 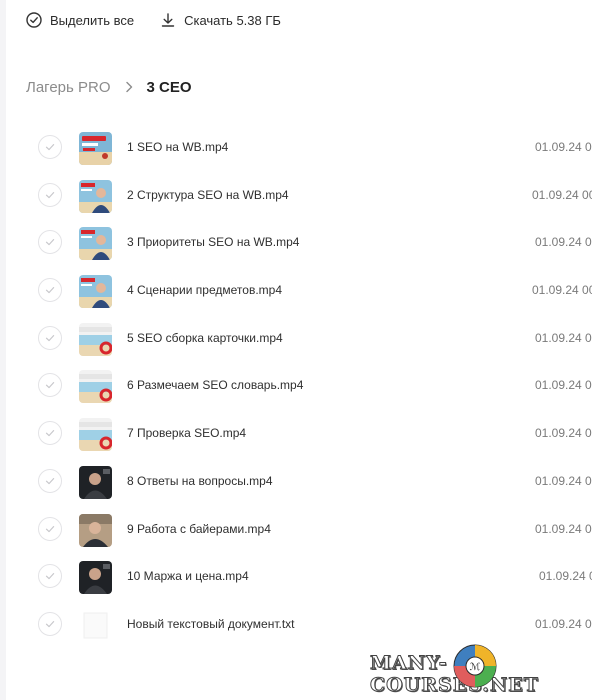 I want to click on file-date: 01.09.24 0, so click(x=565, y=576).